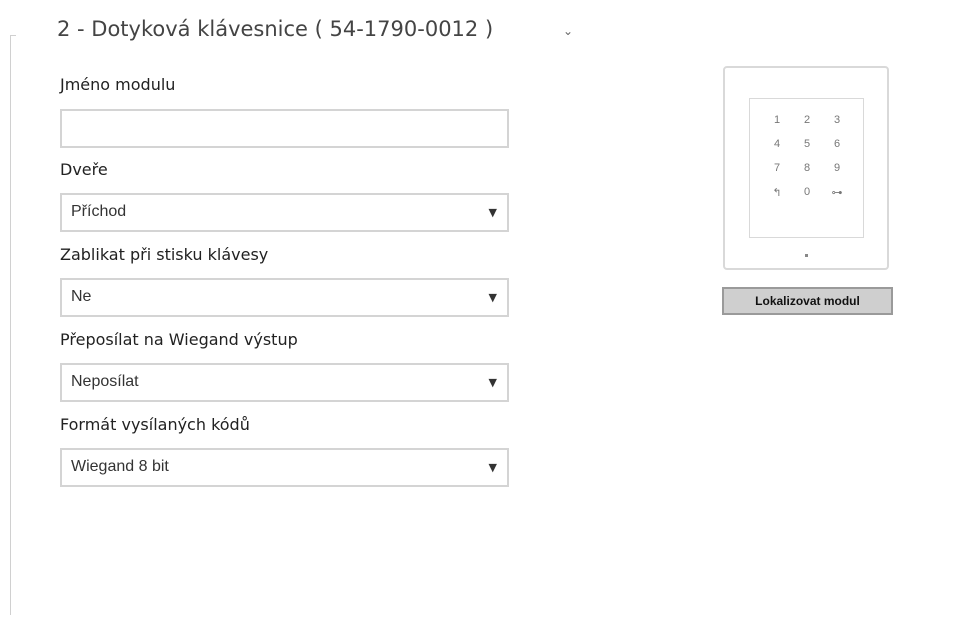  I want to click on keypad-key: 9, so click(837, 168).